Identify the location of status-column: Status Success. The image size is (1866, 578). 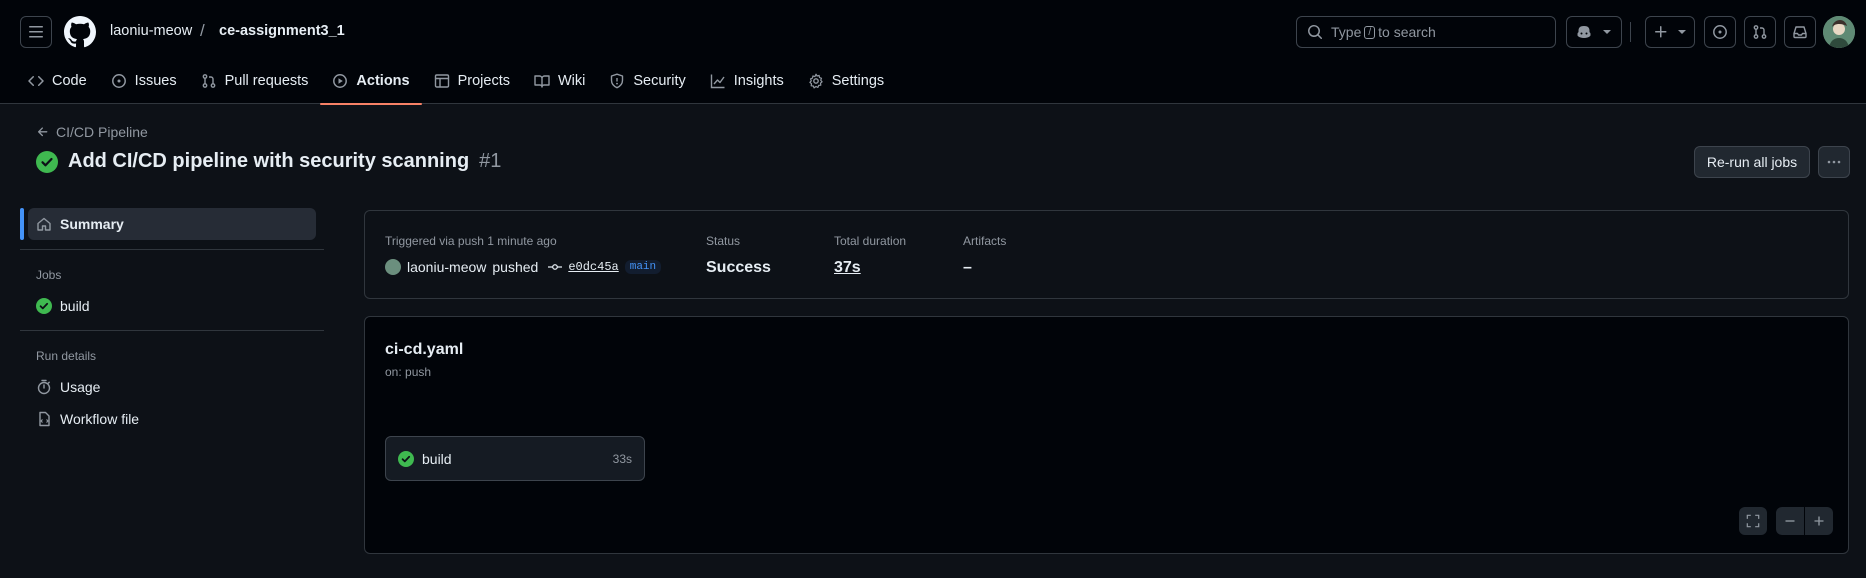
(738, 255).